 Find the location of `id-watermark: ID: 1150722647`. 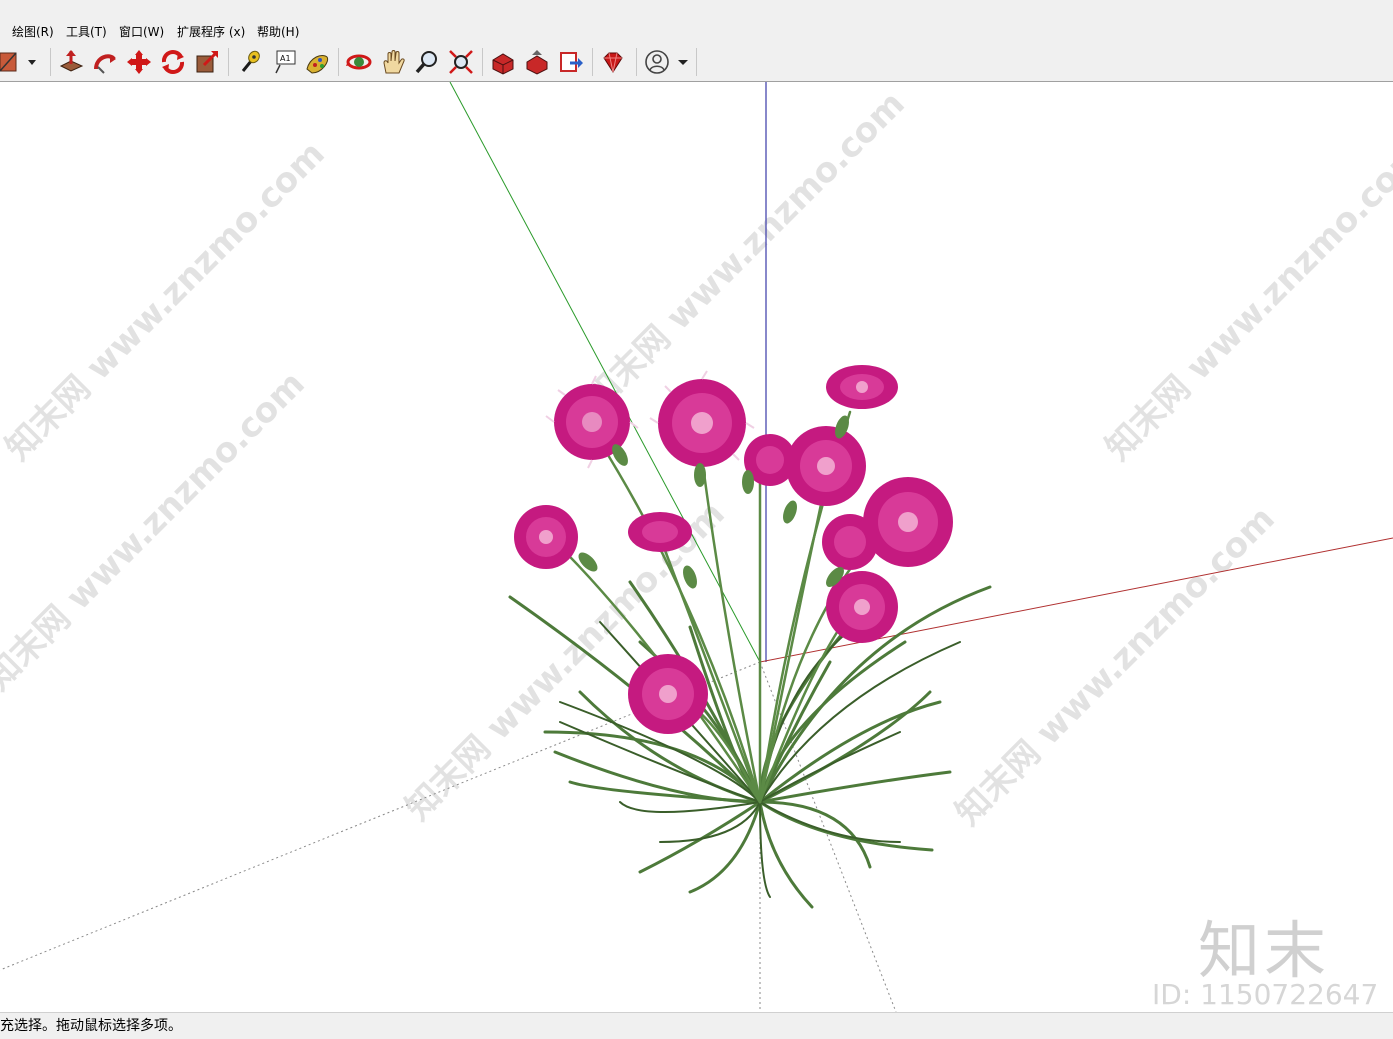

id-watermark: ID: 1150722647 is located at coordinates (1265, 994).